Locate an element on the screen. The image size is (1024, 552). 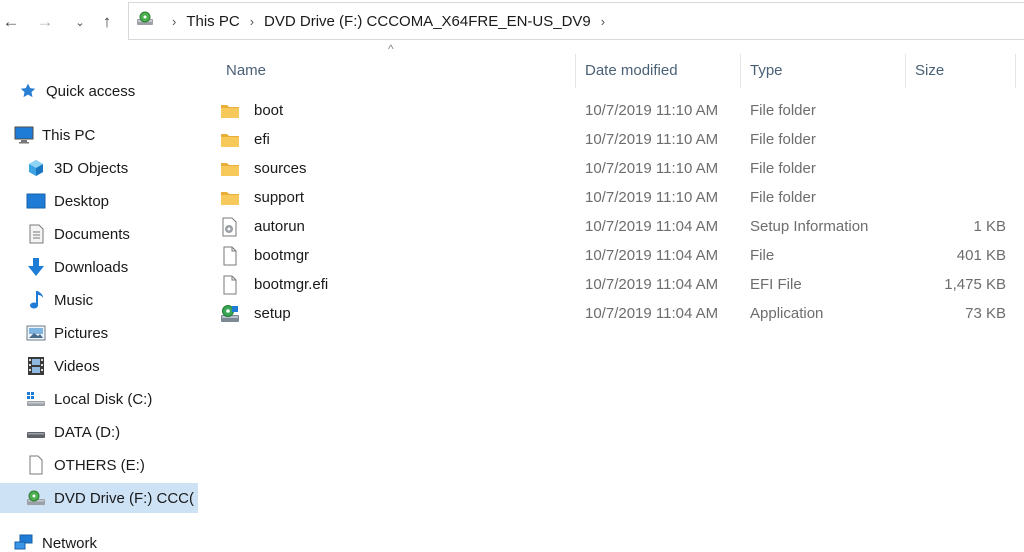
file-row: efi 10/7/2019 11:10 AM File folder is located at coordinates (621, 139).